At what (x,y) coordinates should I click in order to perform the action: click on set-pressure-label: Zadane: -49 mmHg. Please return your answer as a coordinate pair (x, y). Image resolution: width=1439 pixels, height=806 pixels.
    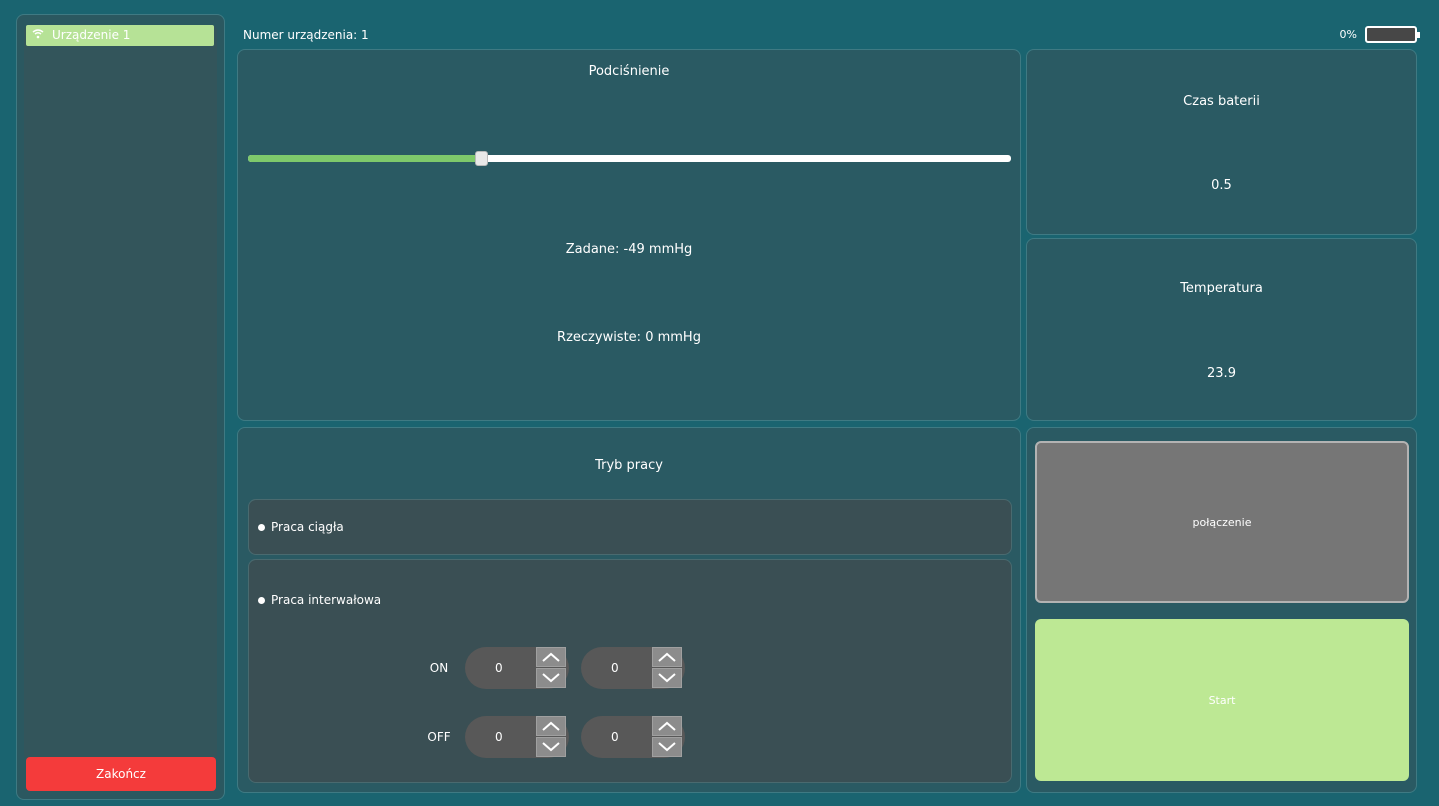
    Looking at the image, I should click on (629, 249).